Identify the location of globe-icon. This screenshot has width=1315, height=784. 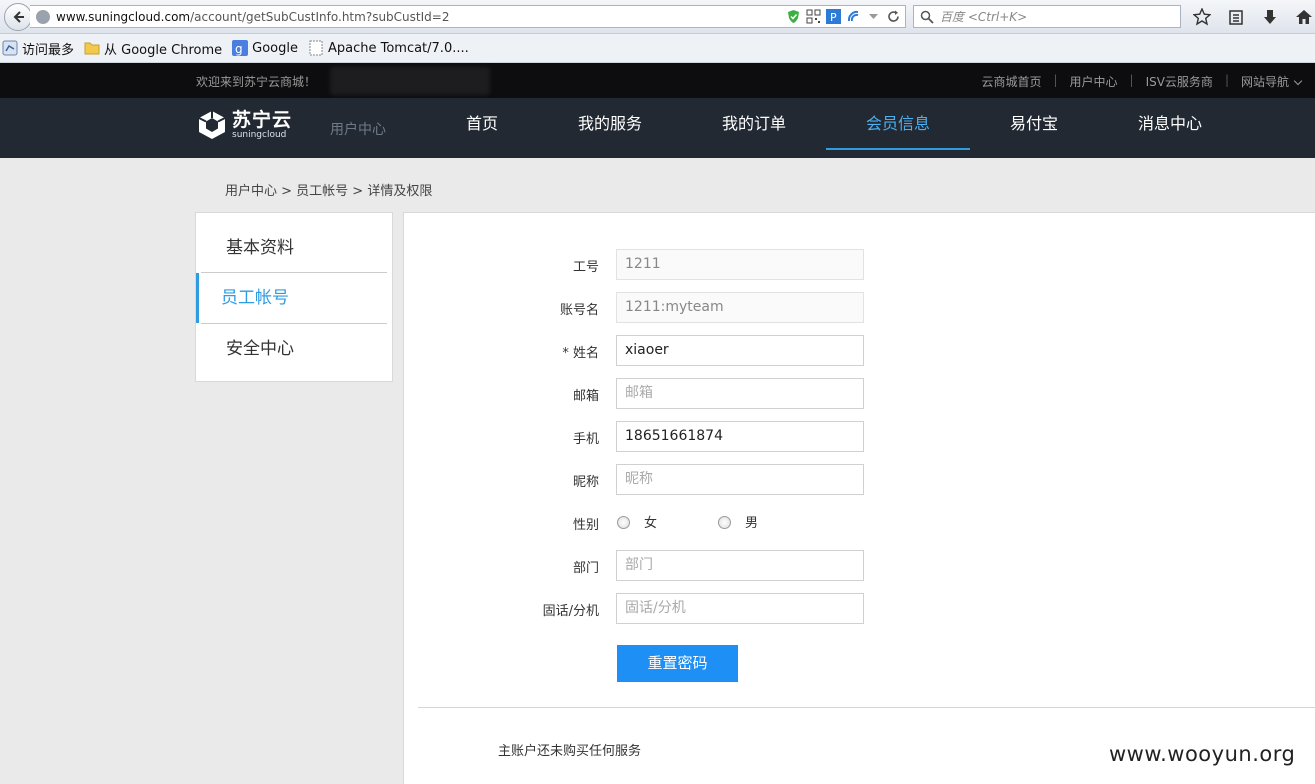
(43, 16).